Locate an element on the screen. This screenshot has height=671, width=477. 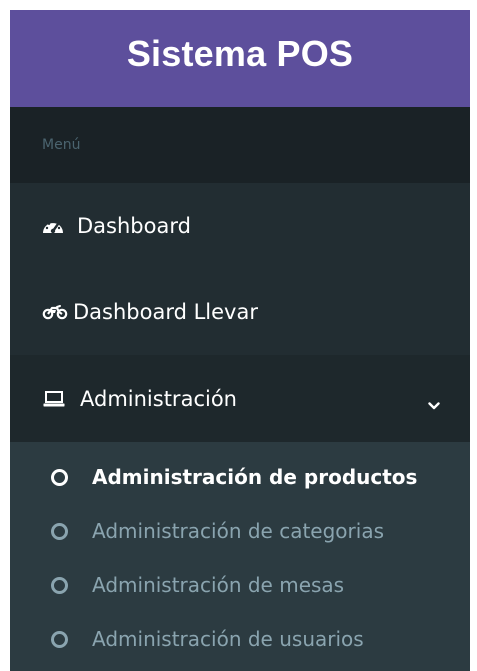
motorcycle-icon is located at coordinates (55, 312).